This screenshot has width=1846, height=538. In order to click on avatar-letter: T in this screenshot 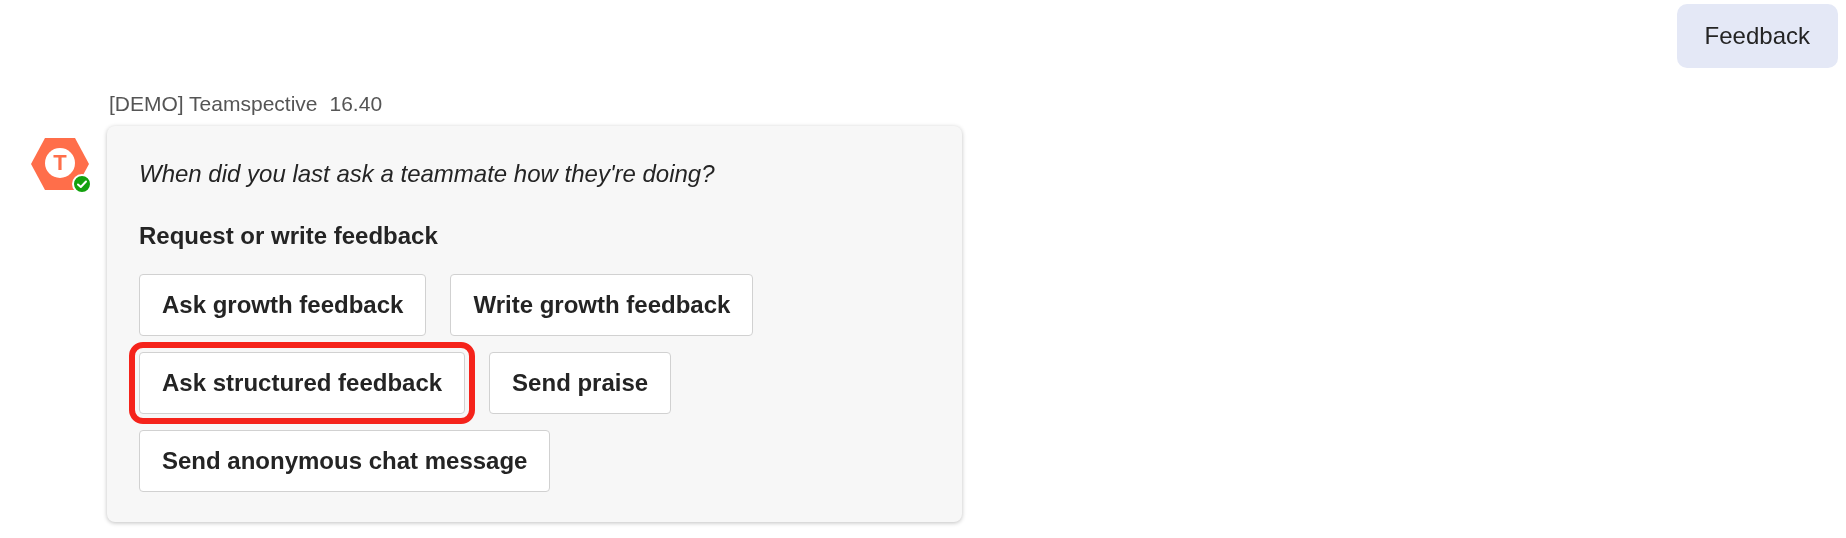, I will do `click(60, 163)`.